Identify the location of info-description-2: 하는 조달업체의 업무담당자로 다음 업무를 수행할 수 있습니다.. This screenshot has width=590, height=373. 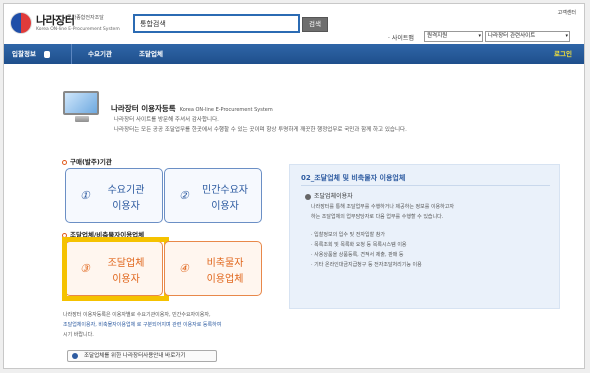
(377, 217).